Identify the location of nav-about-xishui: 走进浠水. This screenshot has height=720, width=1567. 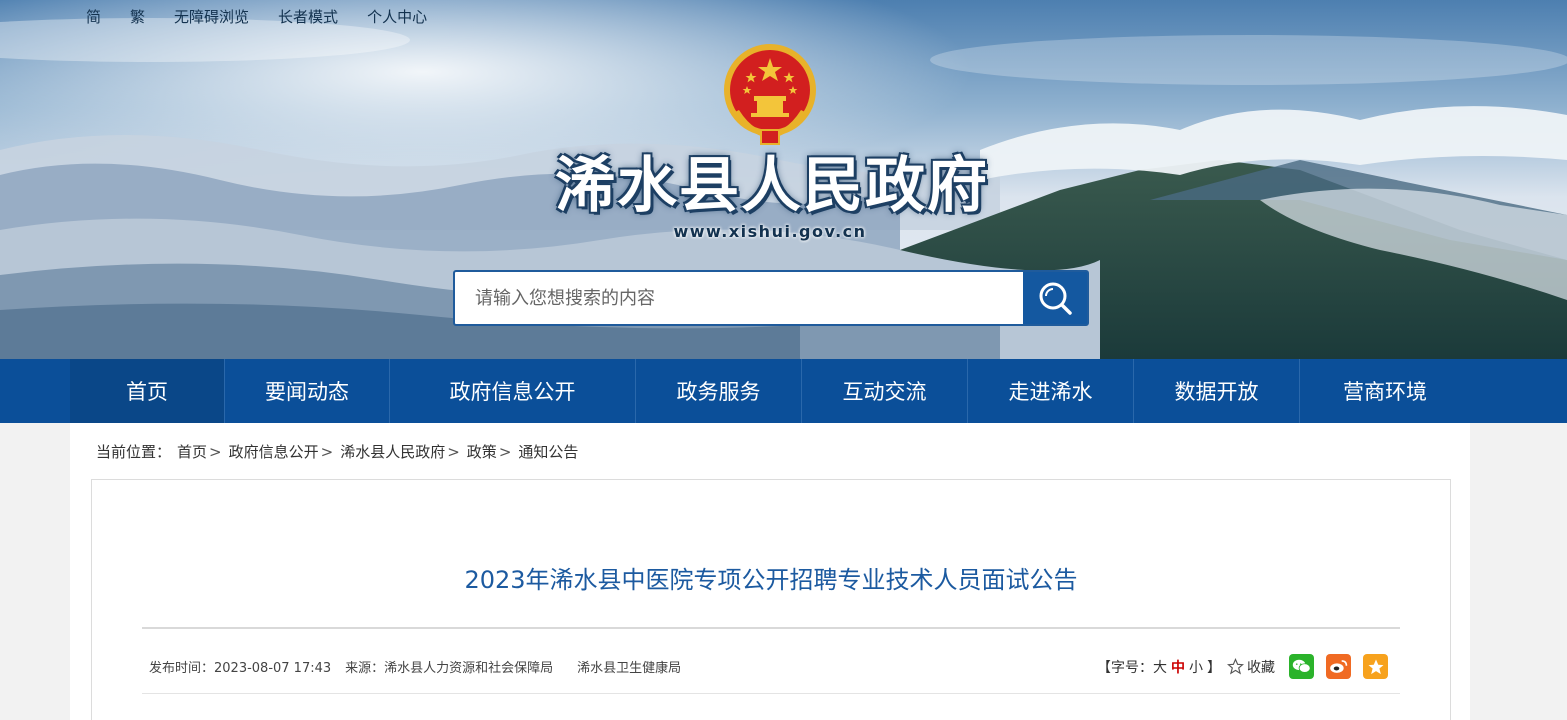
(1051, 391).